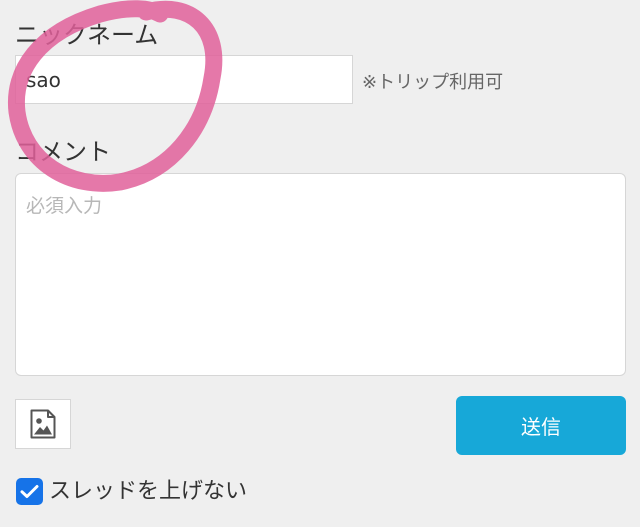 The height and width of the screenshot is (527, 640). What do you see at coordinates (148, 491) in the screenshot?
I see `no-age-label: スレッドを上げない` at bounding box center [148, 491].